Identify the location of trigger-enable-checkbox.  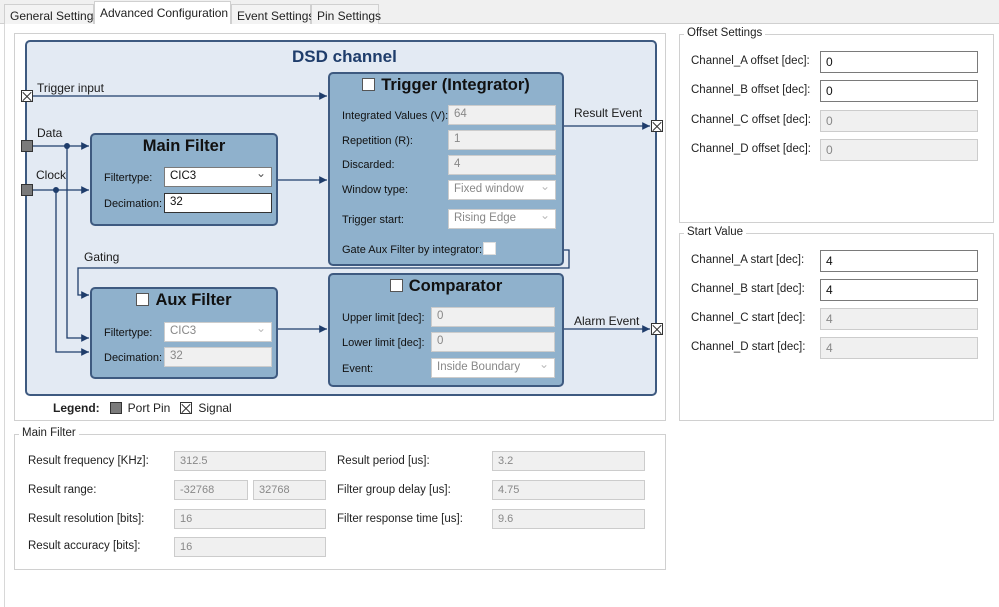
(369, 84).